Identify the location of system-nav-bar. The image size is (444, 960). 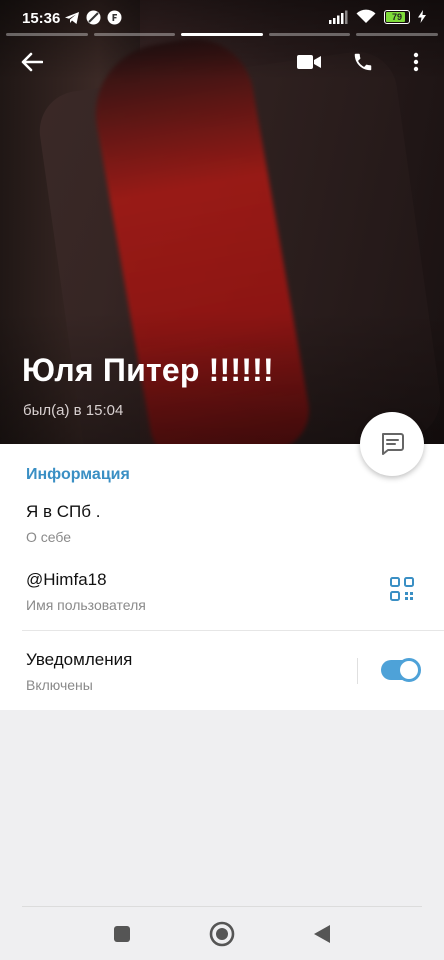
(222, 934).